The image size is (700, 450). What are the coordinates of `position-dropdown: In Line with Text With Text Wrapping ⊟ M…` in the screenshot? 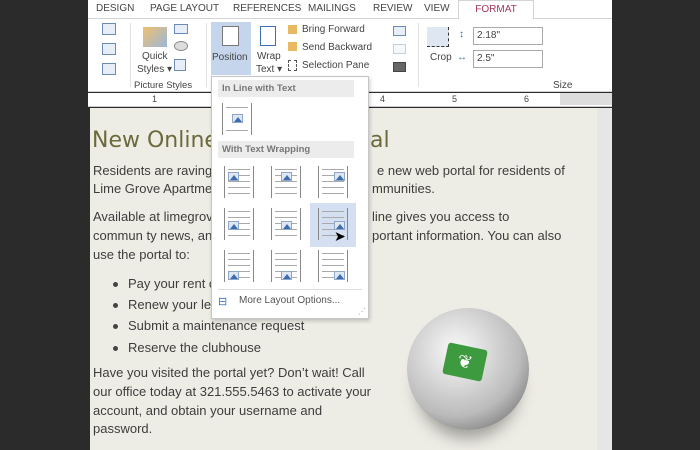 It's located at (290, 197).